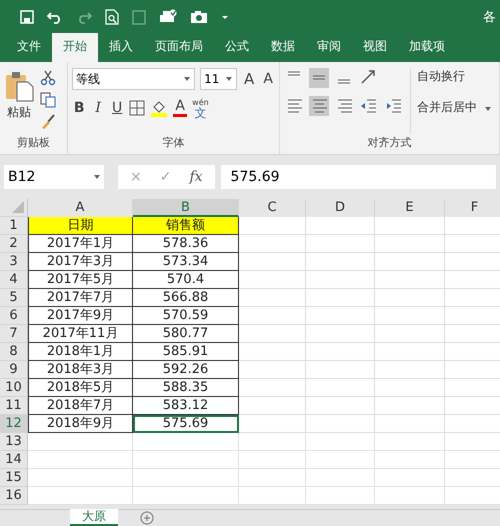  What do you see at coordinates (319, 106) in the screenshot?
I see `horizontal-align-icon` at bounding box center [319, 106].